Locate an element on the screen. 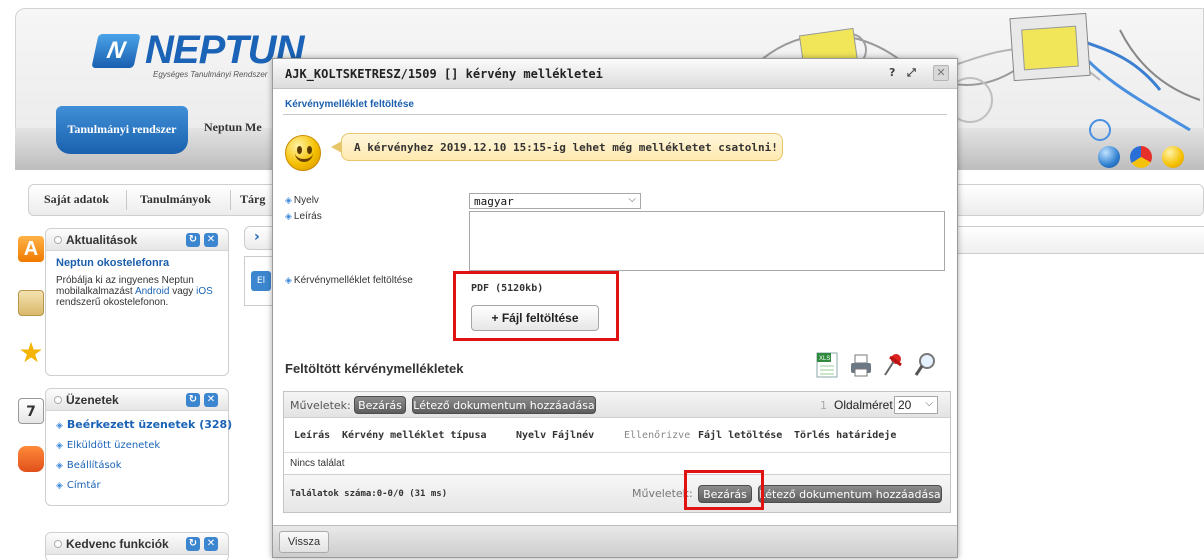 The height and width of the screenshot is (560, 1204). calendar-day: 7 is located at coordinates (31, 412).